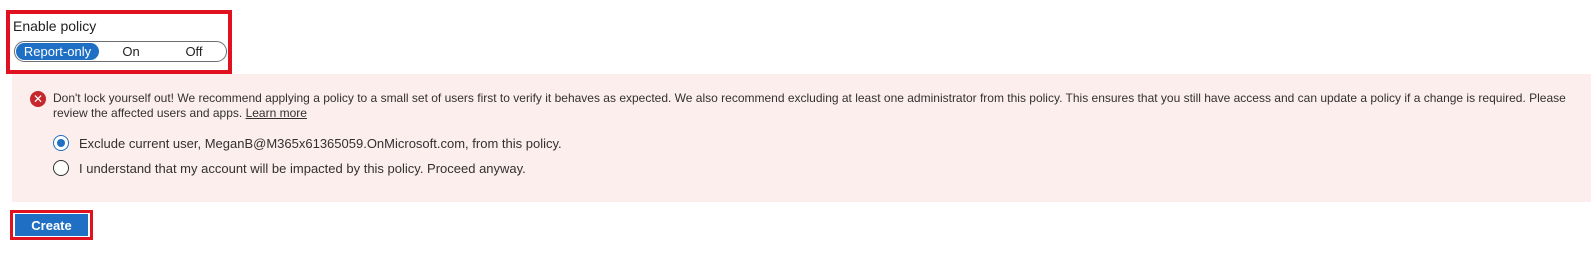 The height and width of the screenshot is (258, 1591). What do you see at coordinates (51, 225) in the screenshot?
I see `create-button: Create` at bounding box center [51, 225].